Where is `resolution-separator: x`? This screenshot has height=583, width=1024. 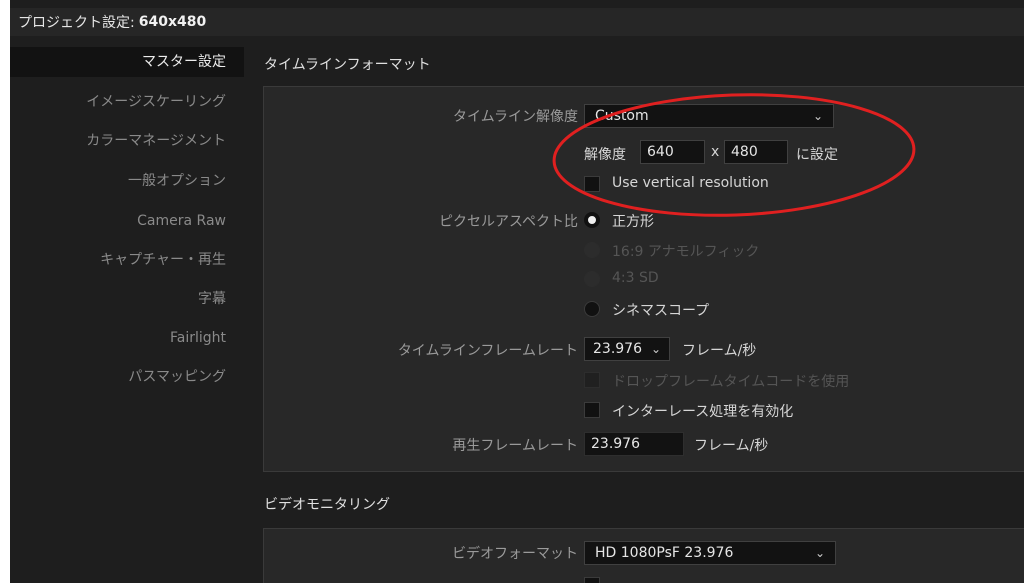 resolution-separator: x is located at coordinates (715, 152).